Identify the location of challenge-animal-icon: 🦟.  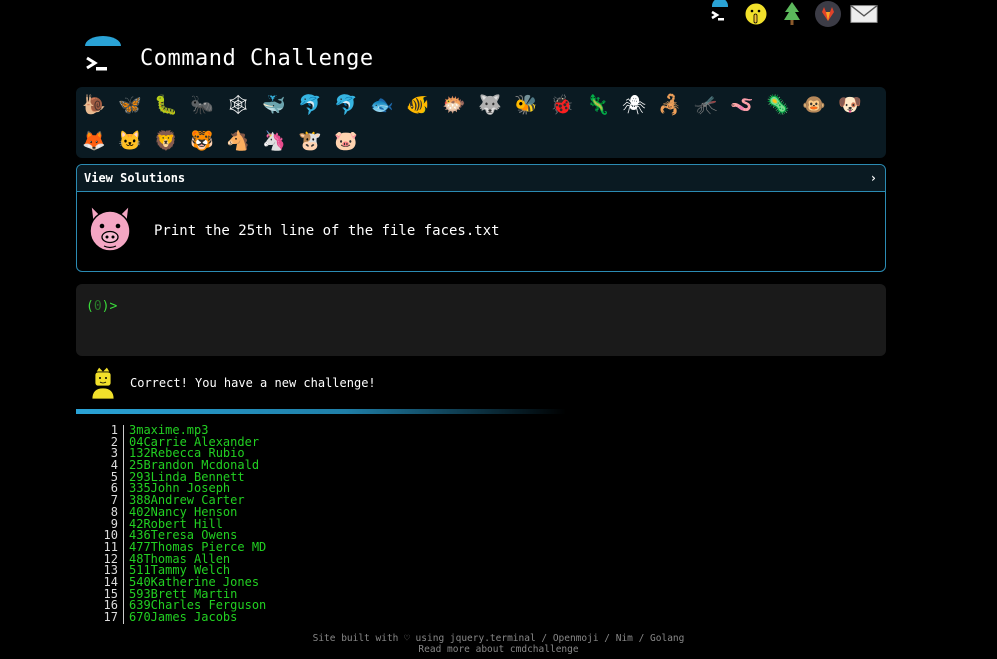
(706, 105).